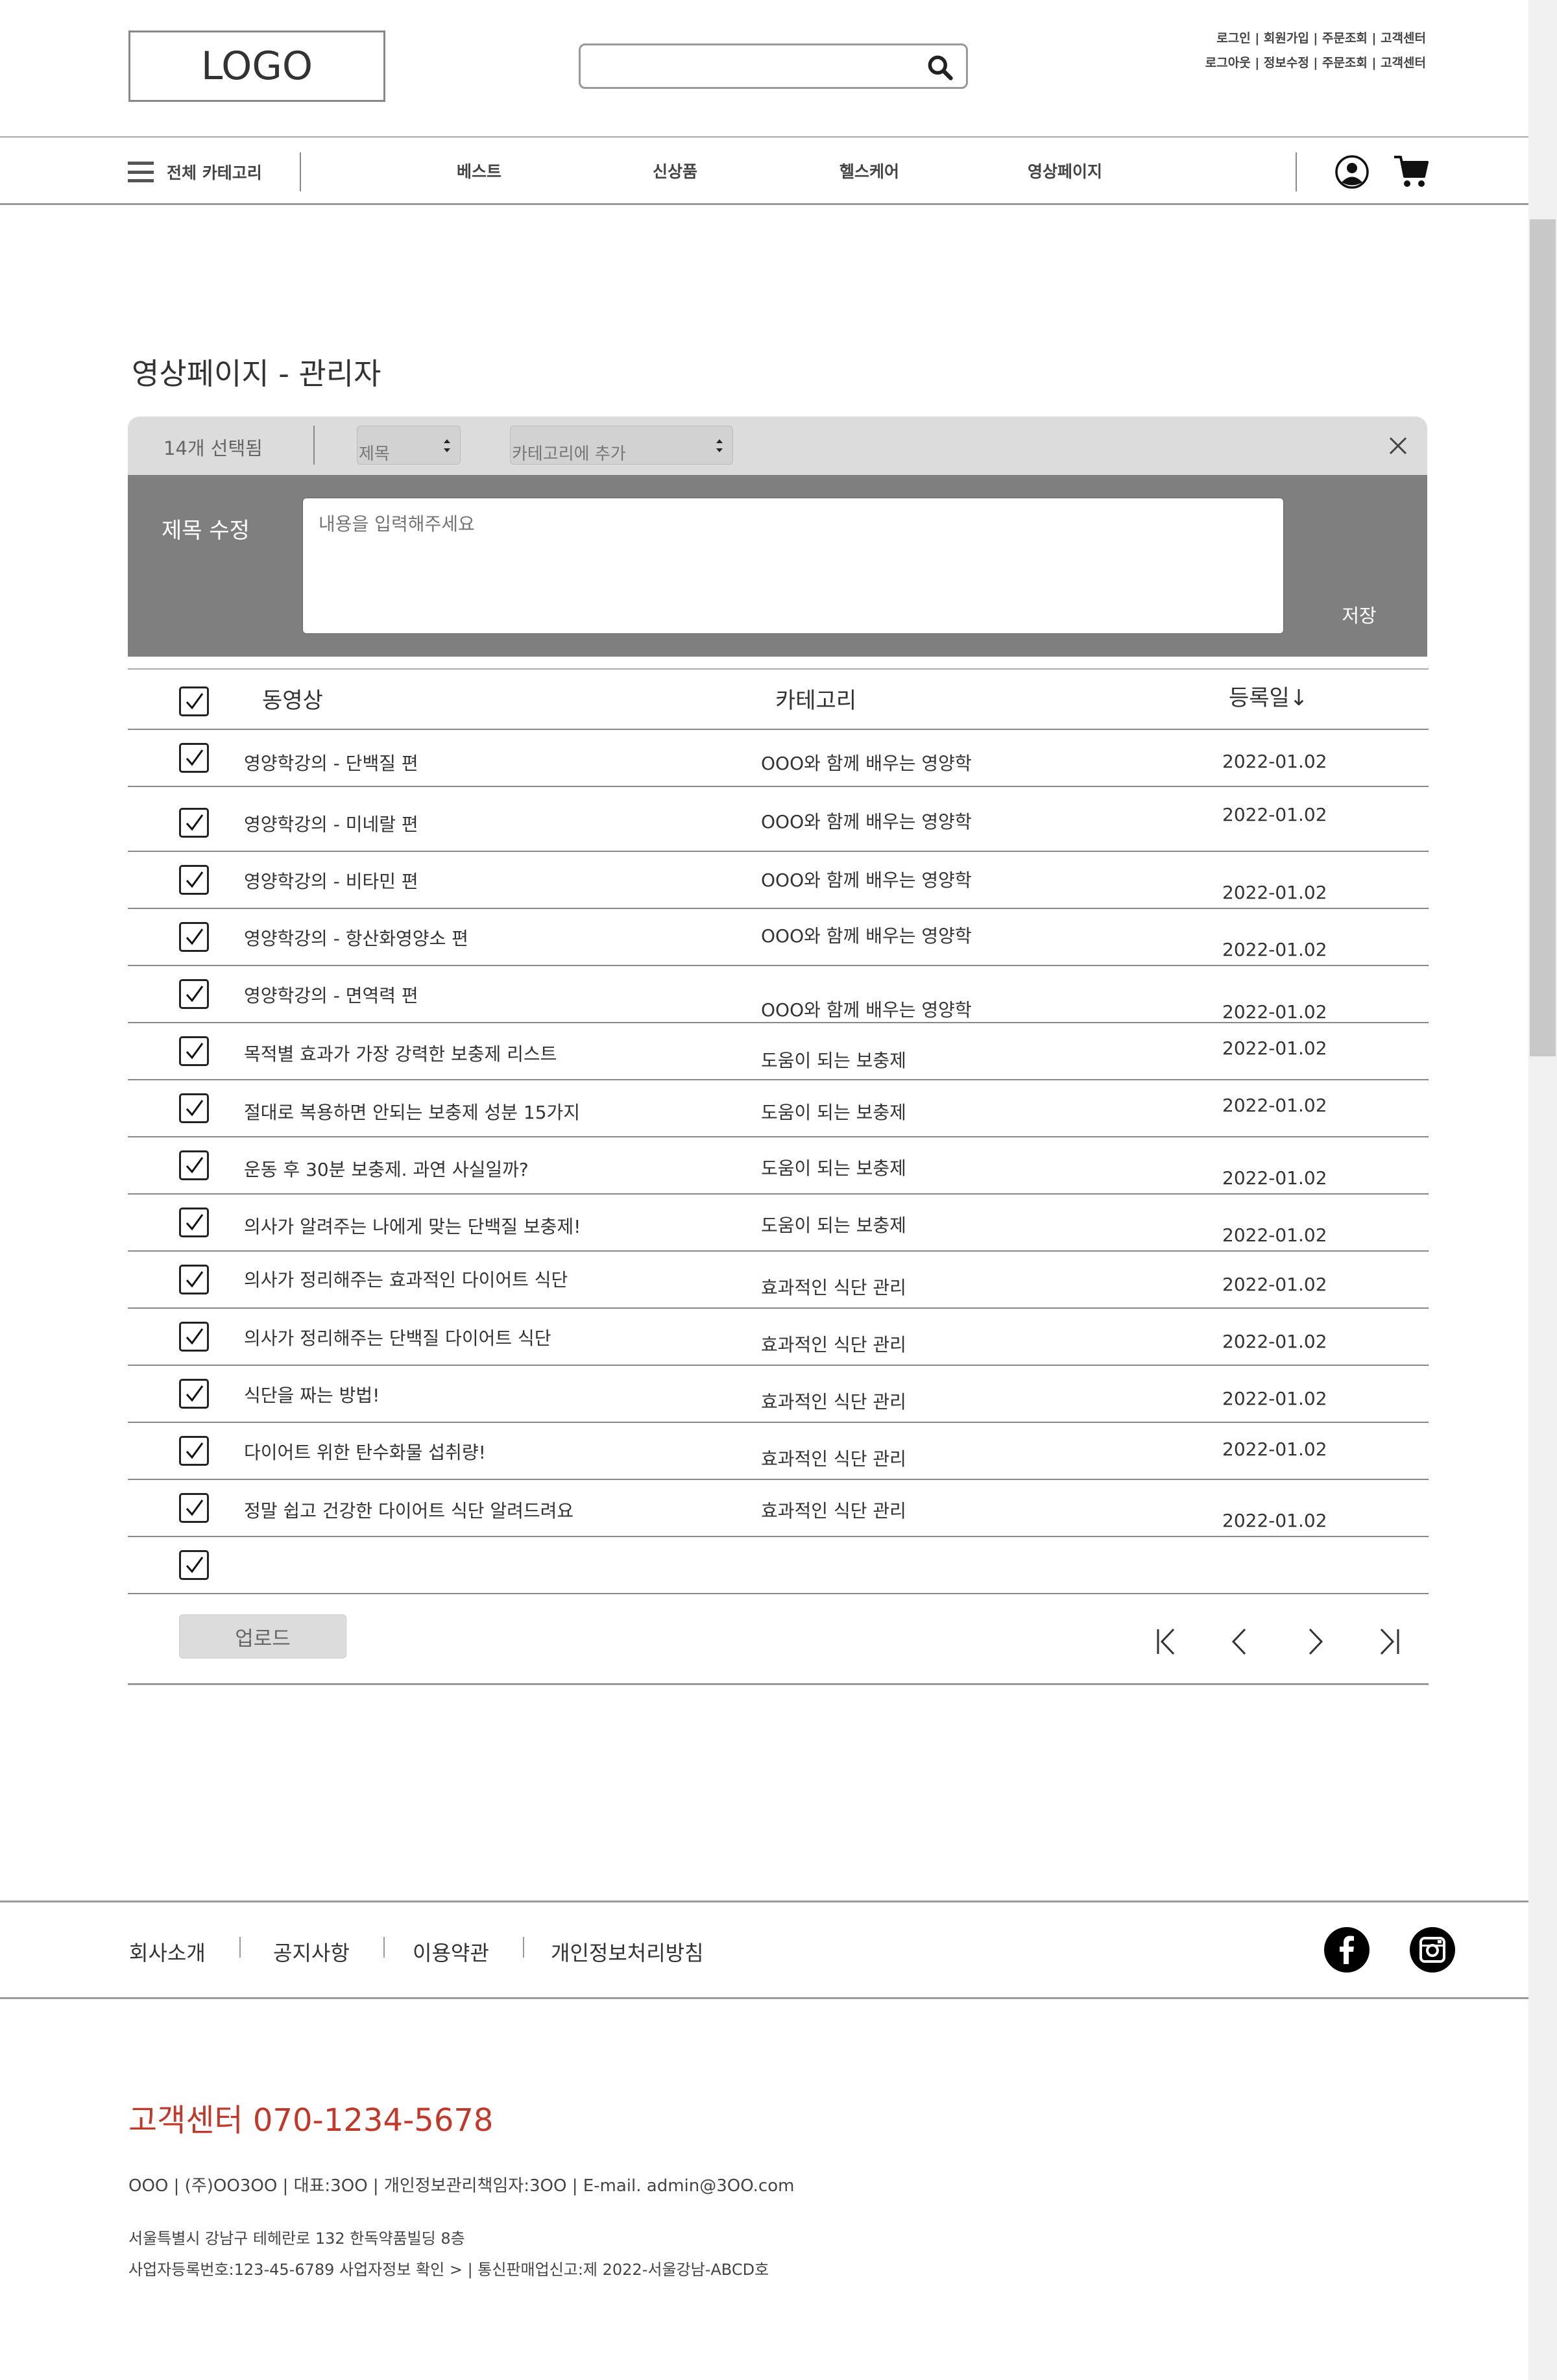  What do you see at coordinates (764, 137) in the screenshot?
I see `nav-top-divider` at bounding box center [764, 137].